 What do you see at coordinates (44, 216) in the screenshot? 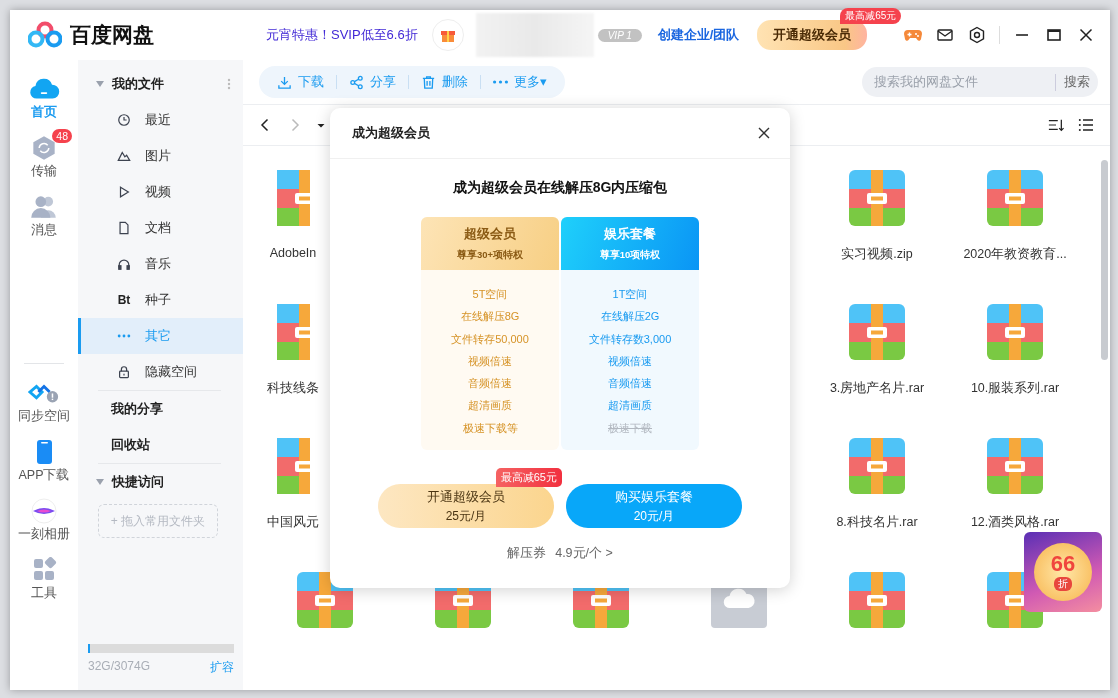
I see `rail-item: 消息` at bounding box center [44, 216].